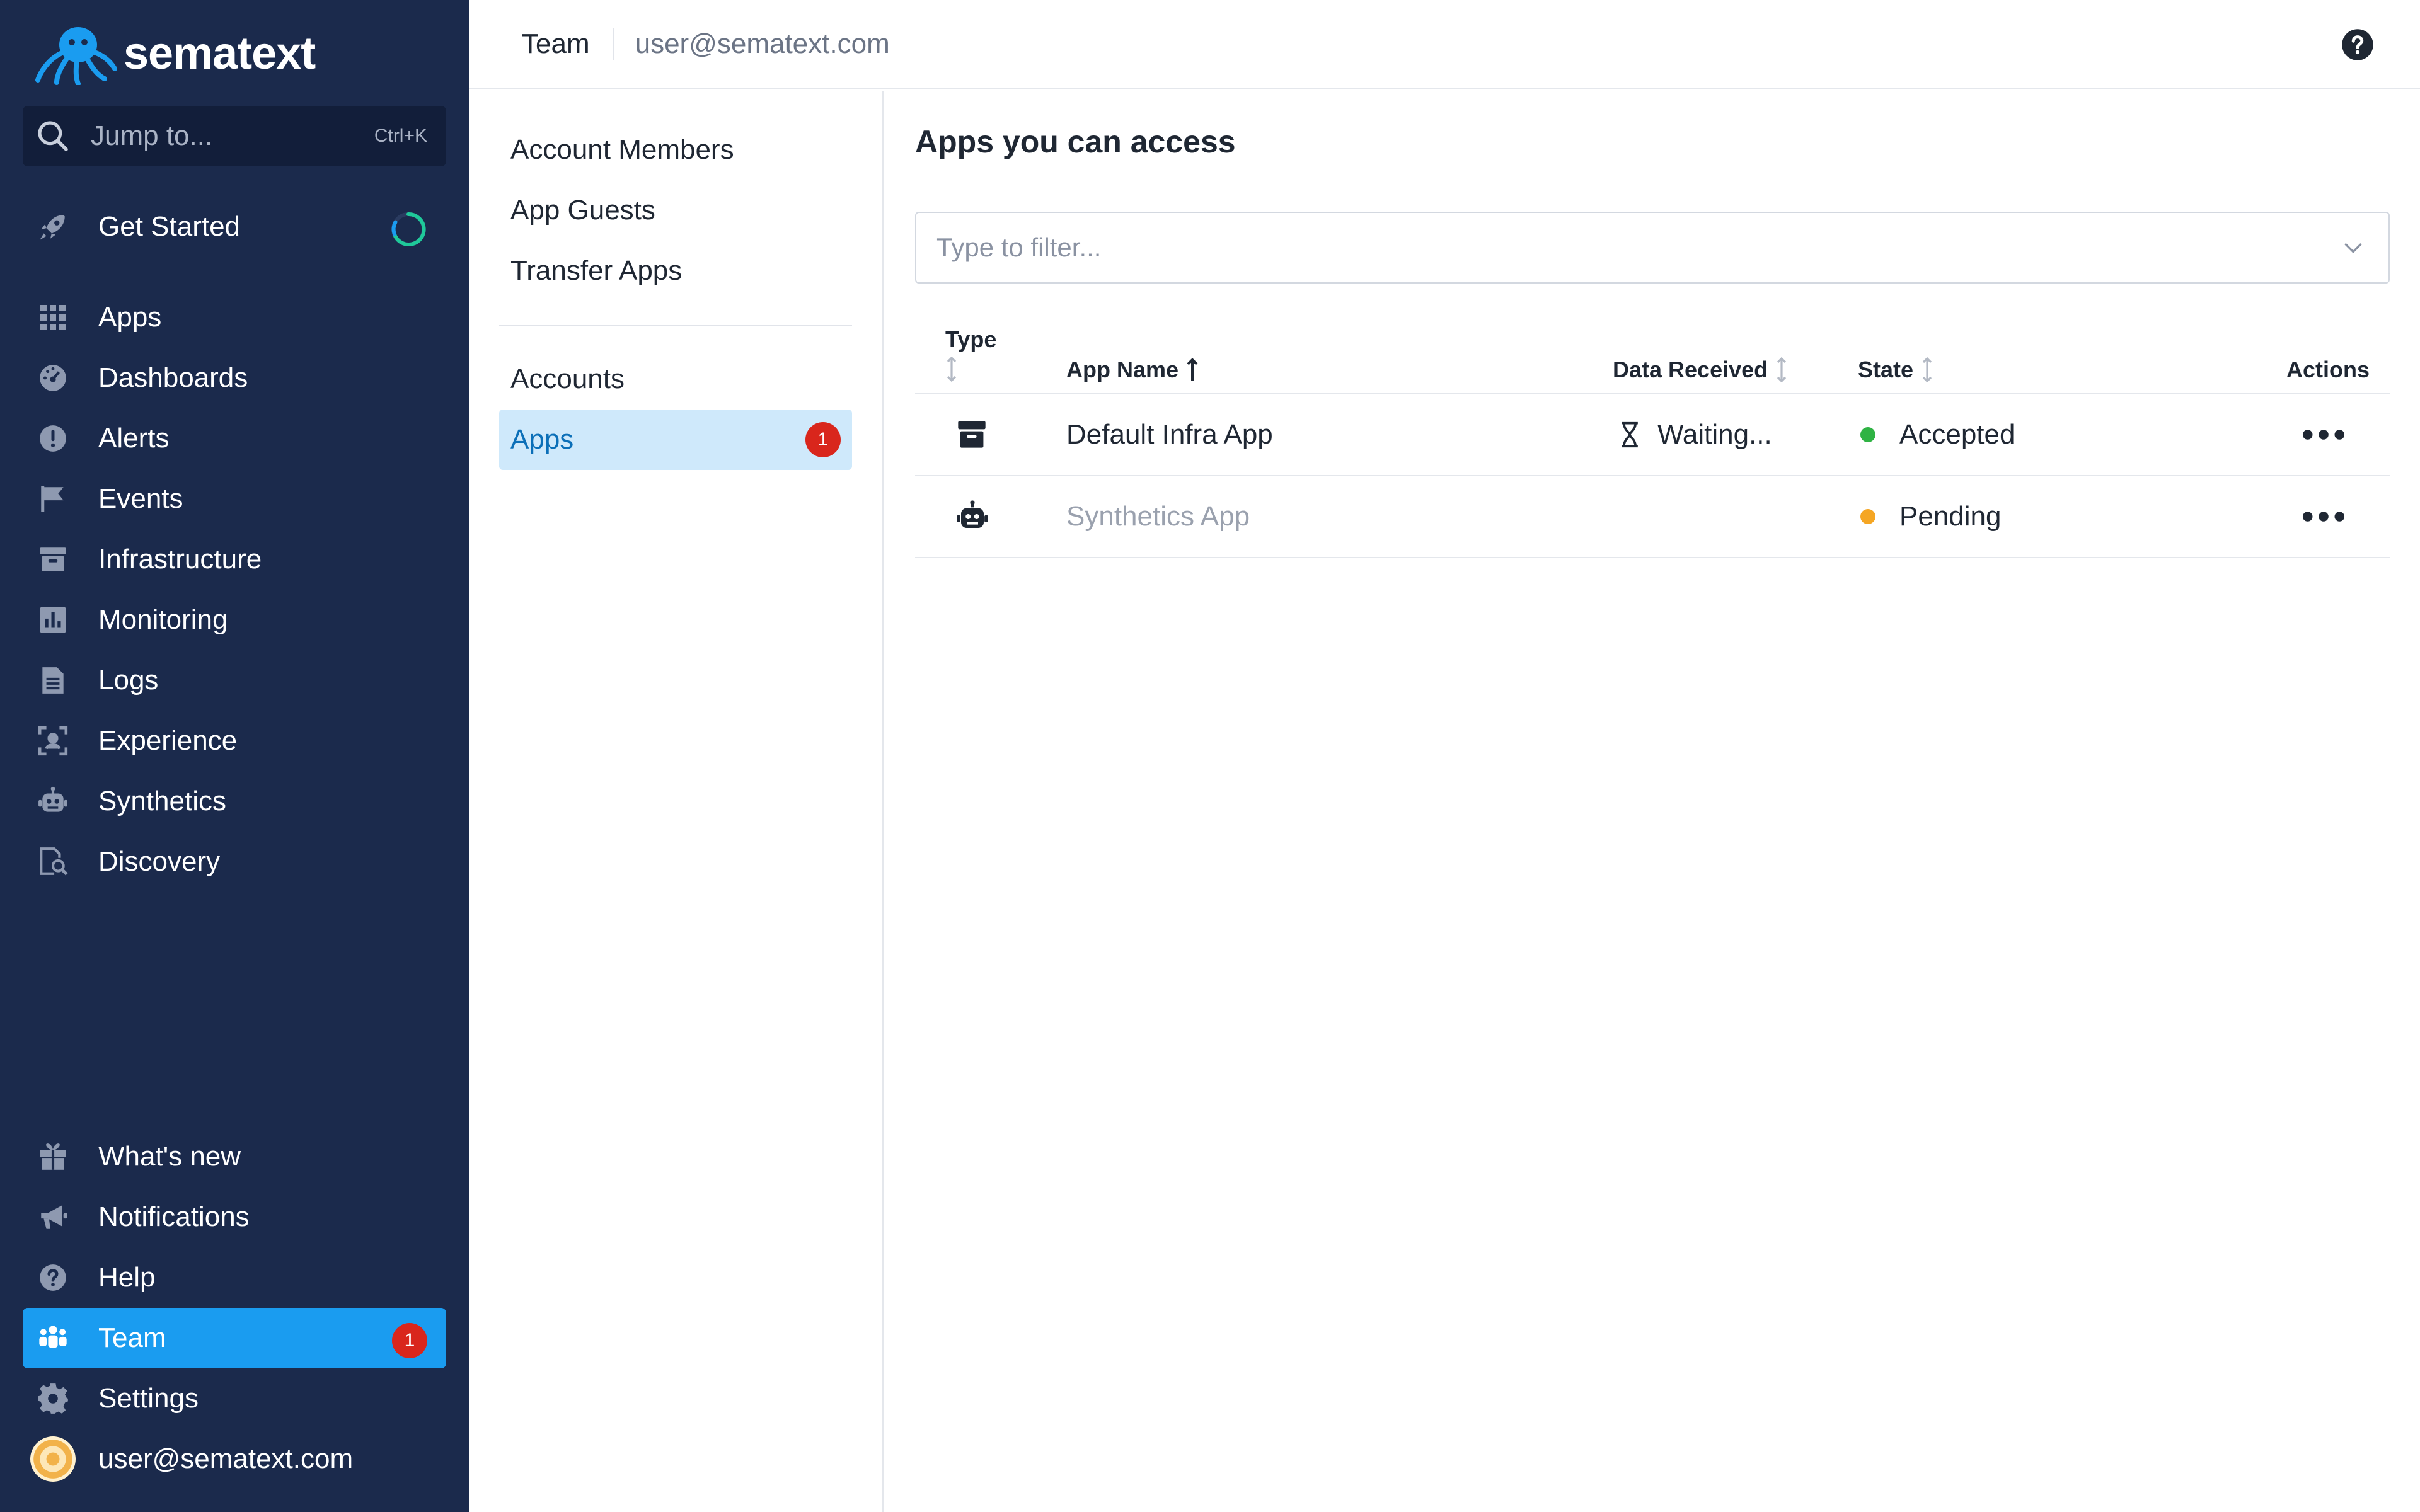 The width and height of the screenshot is (2420, 1512). I want to click on column-label: Data Received, so click(1690, 369).